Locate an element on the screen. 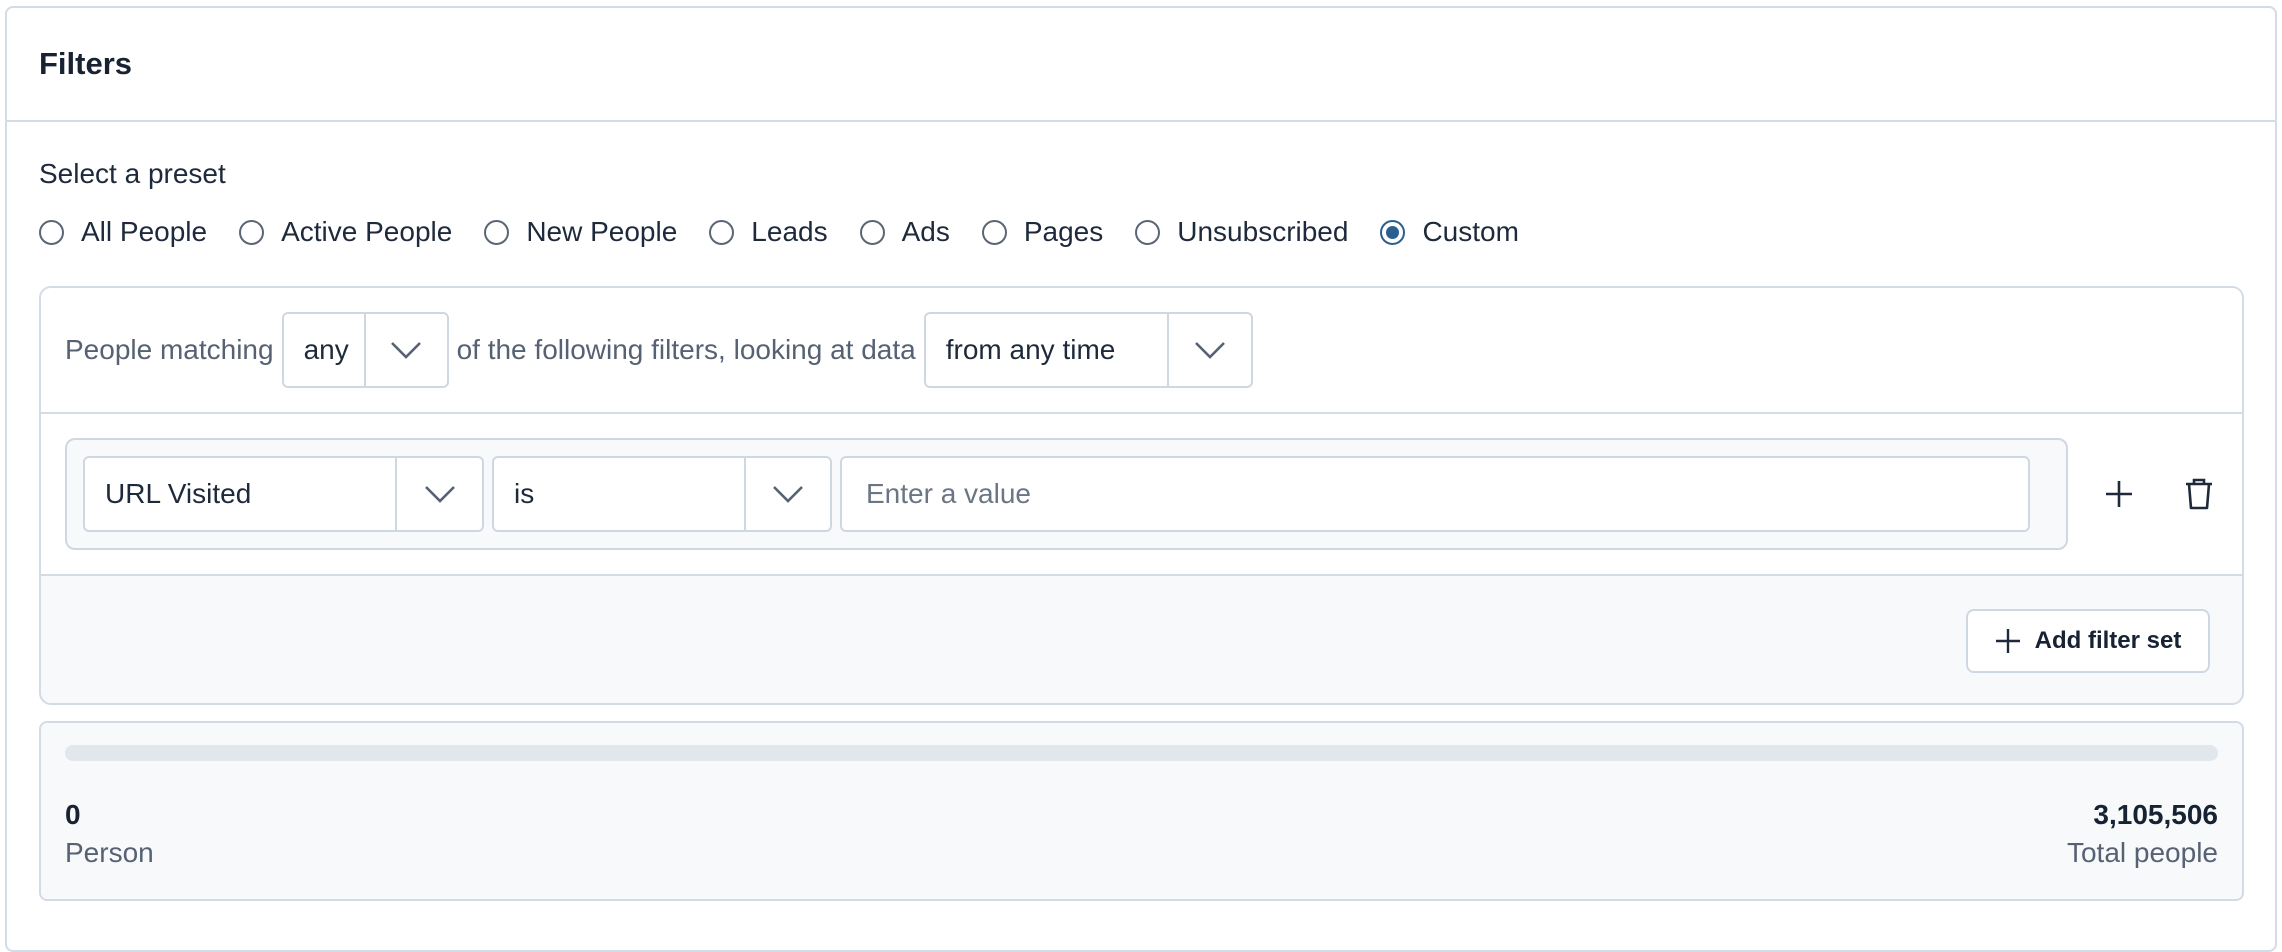  matched-count: 0 is located at coordinates (73, 814).